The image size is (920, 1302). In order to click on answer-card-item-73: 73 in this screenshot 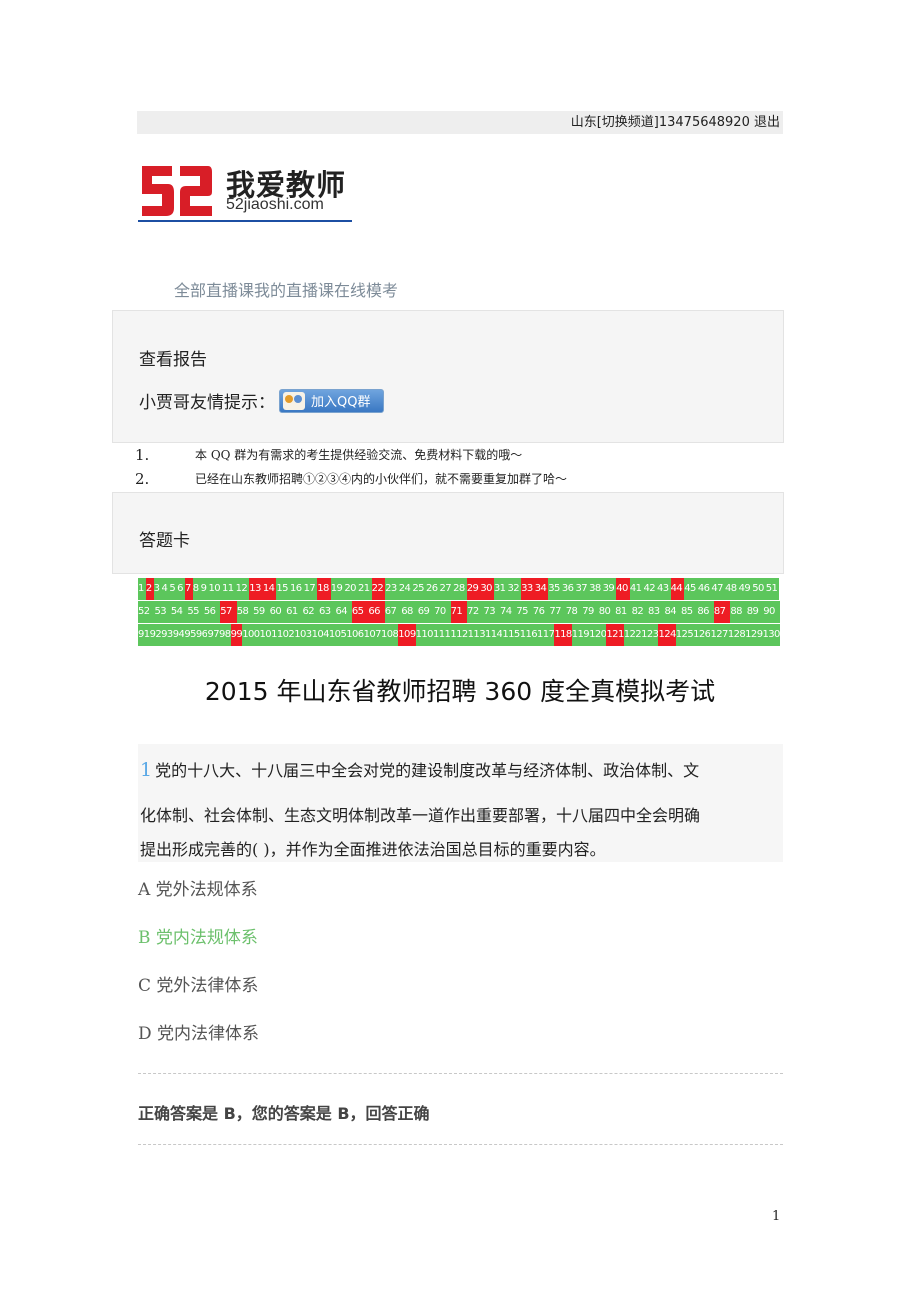, I will do `click(491, 612)`.